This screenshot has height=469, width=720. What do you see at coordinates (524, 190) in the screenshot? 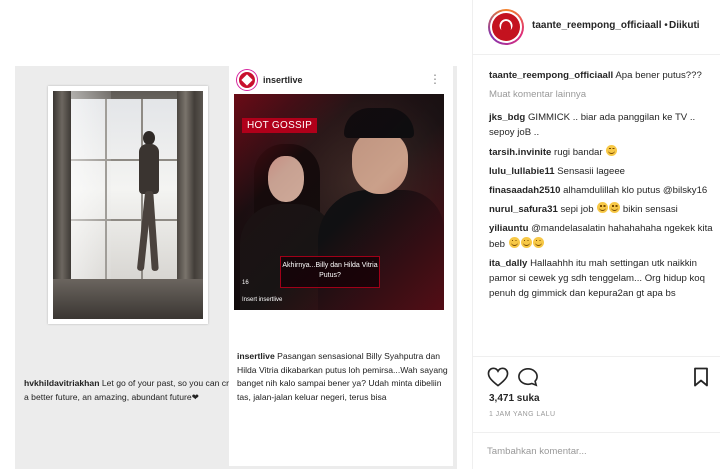
I see `comment-username: finasaadah2510` at bounding box center [524, 190].